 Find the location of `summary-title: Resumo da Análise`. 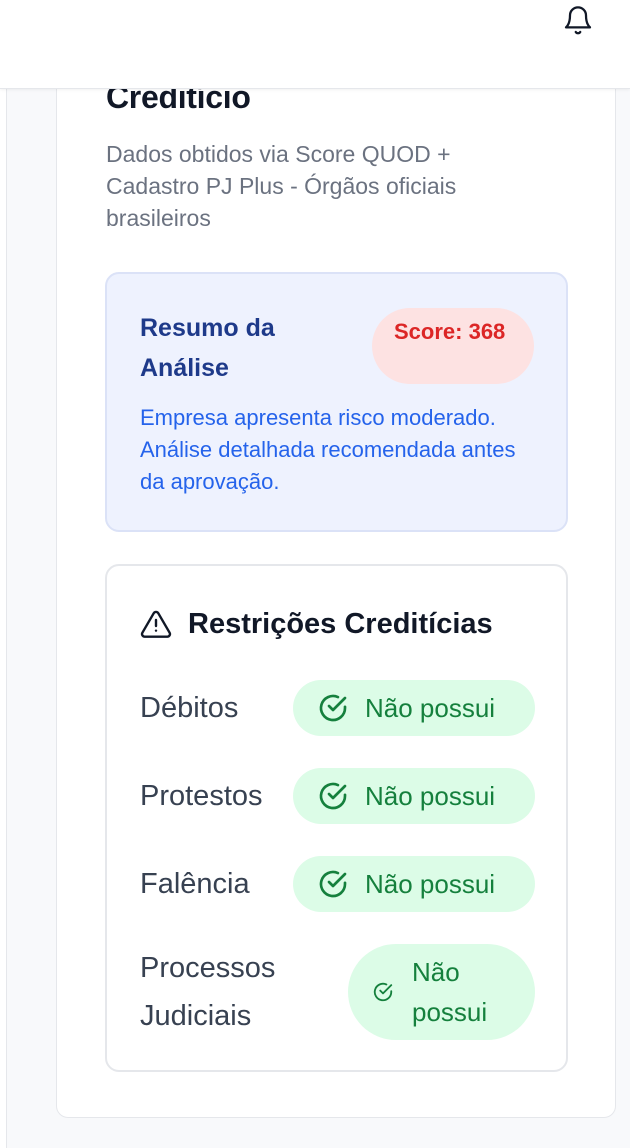

summary-title: Resumo da Análise is located at coordinates (207, 348).